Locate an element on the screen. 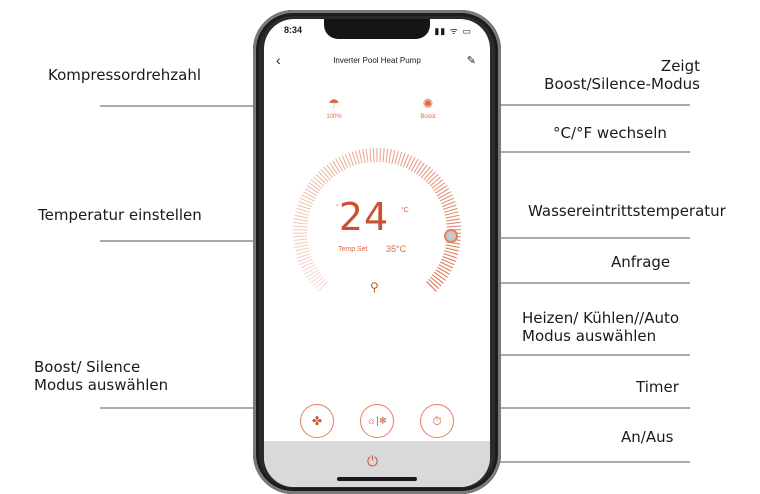 Image resolution: width=760 pixels, height=494 pixels. power-icon: ⏻ is located at coordinates (372, 461).